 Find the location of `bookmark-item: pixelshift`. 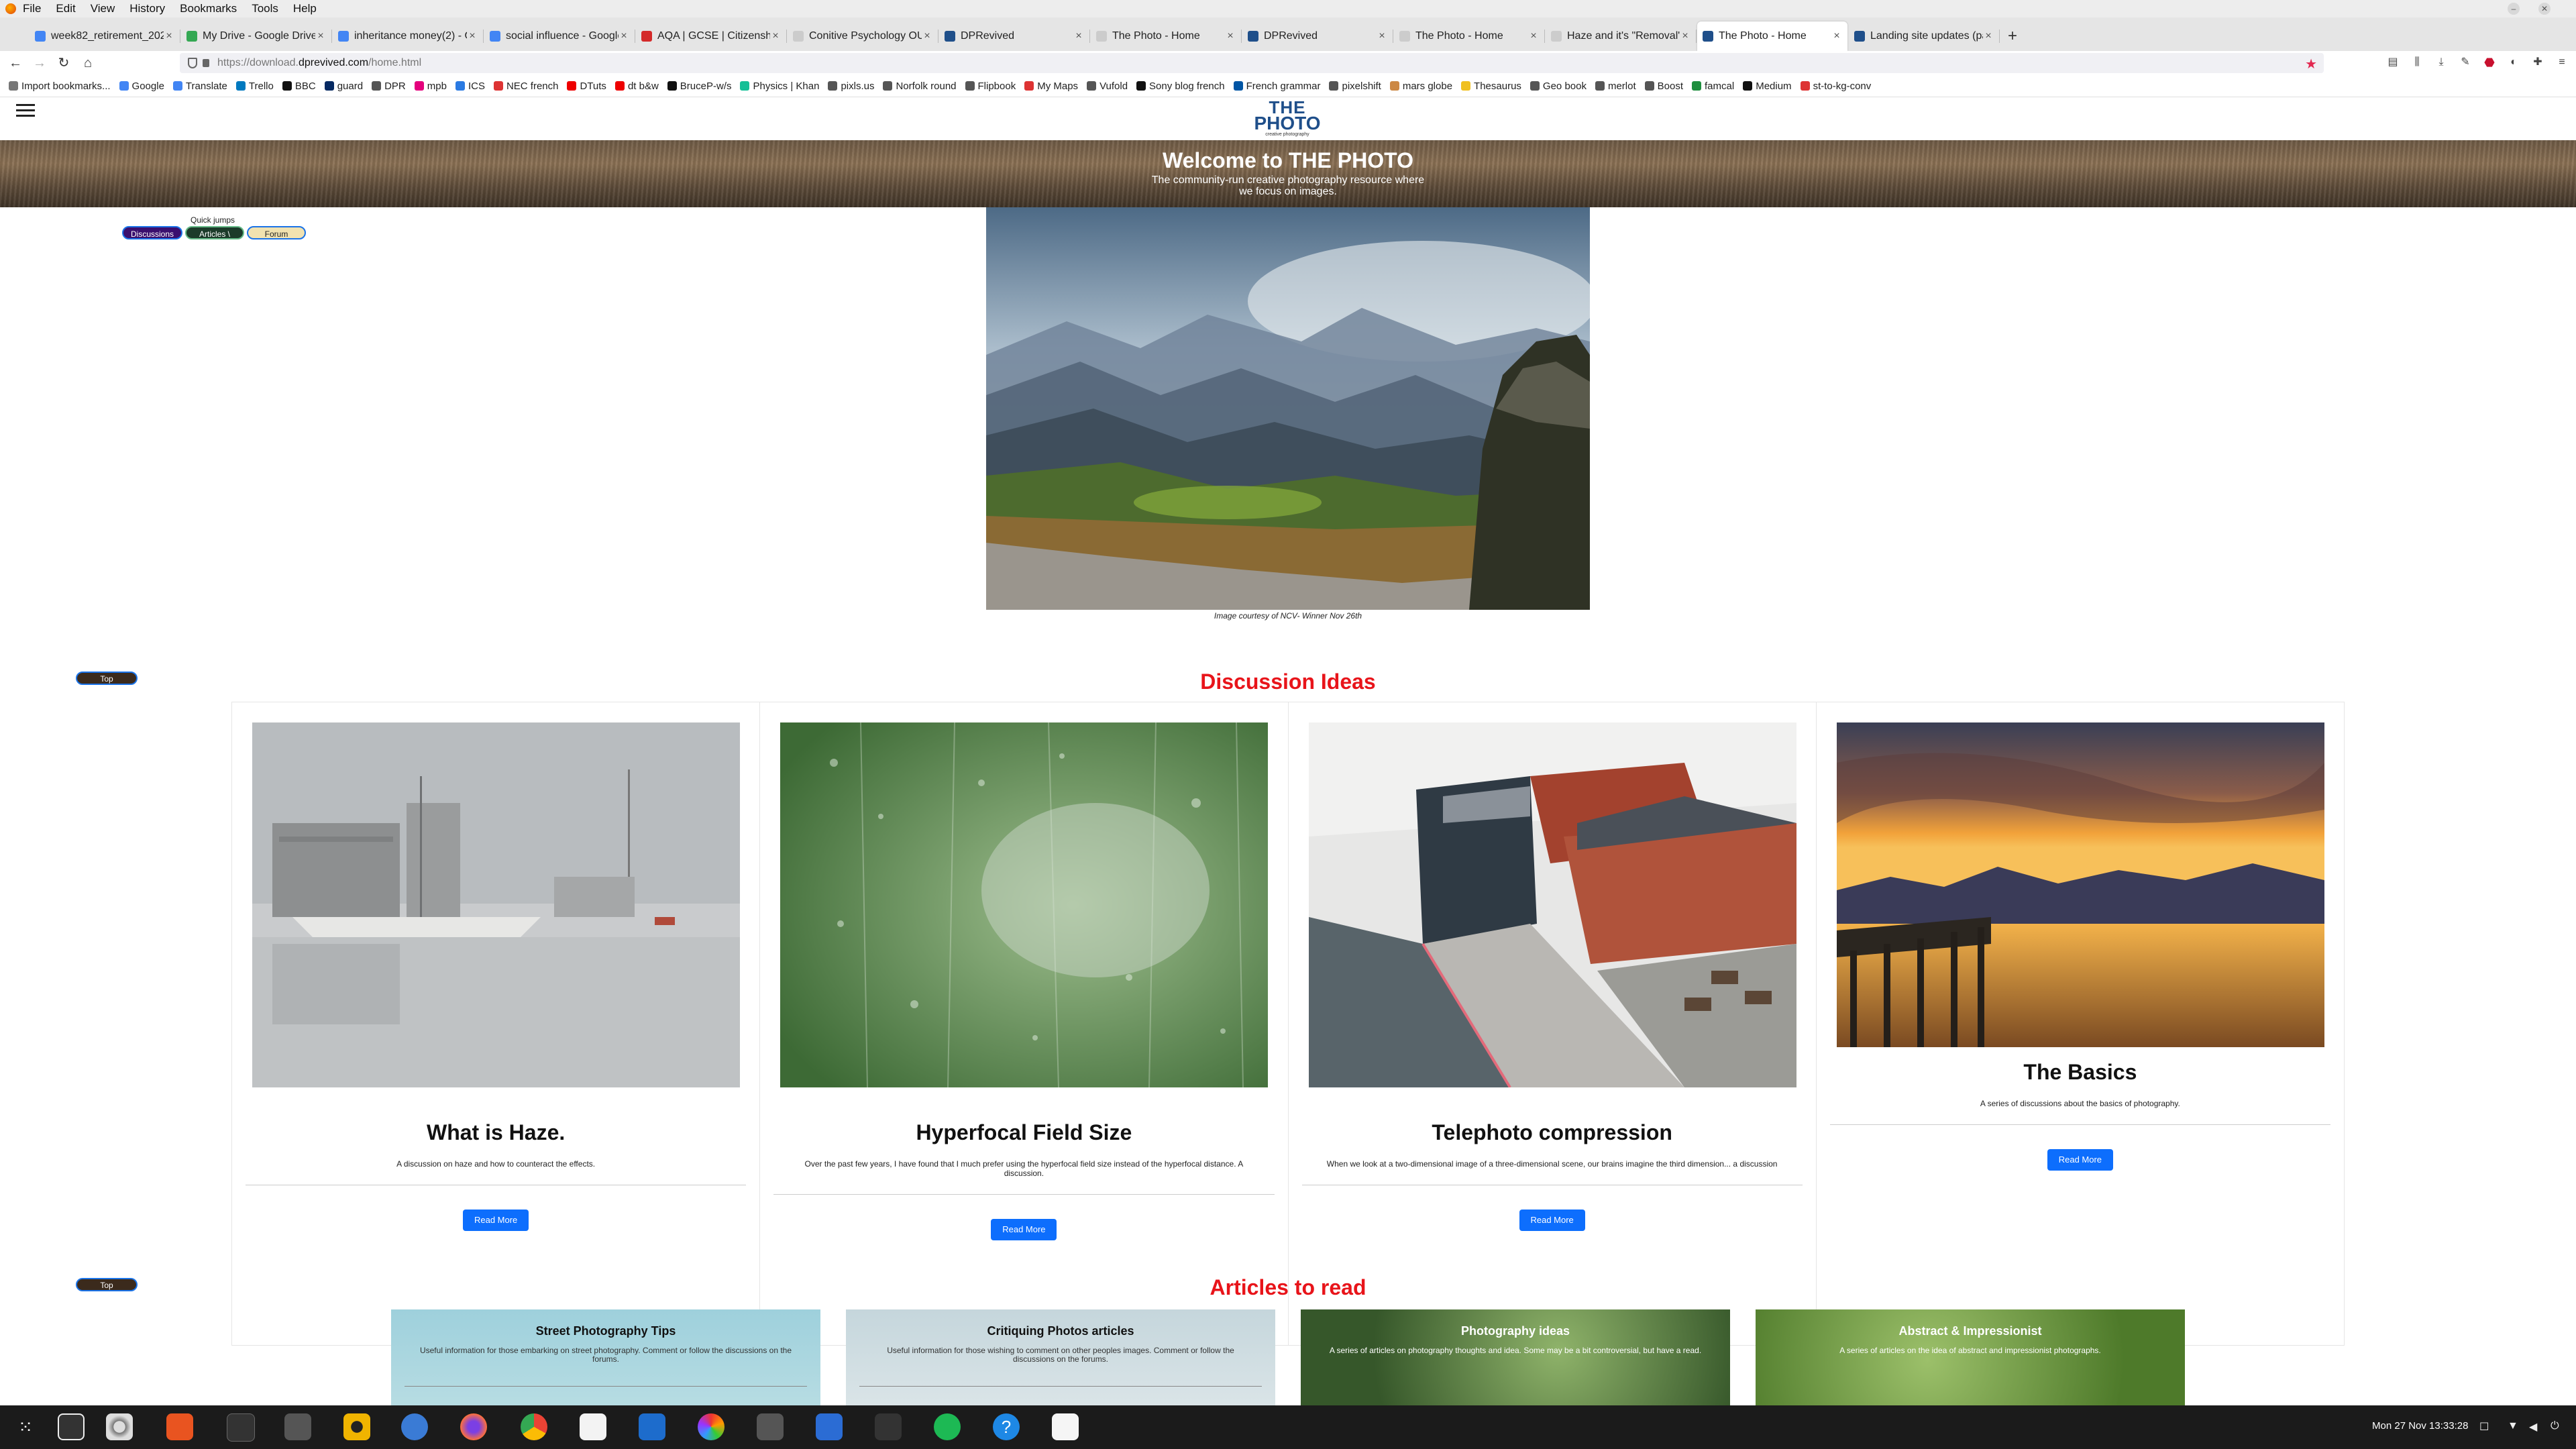

bookmark-item: pixelshift is located at coordinates (1355, 86).